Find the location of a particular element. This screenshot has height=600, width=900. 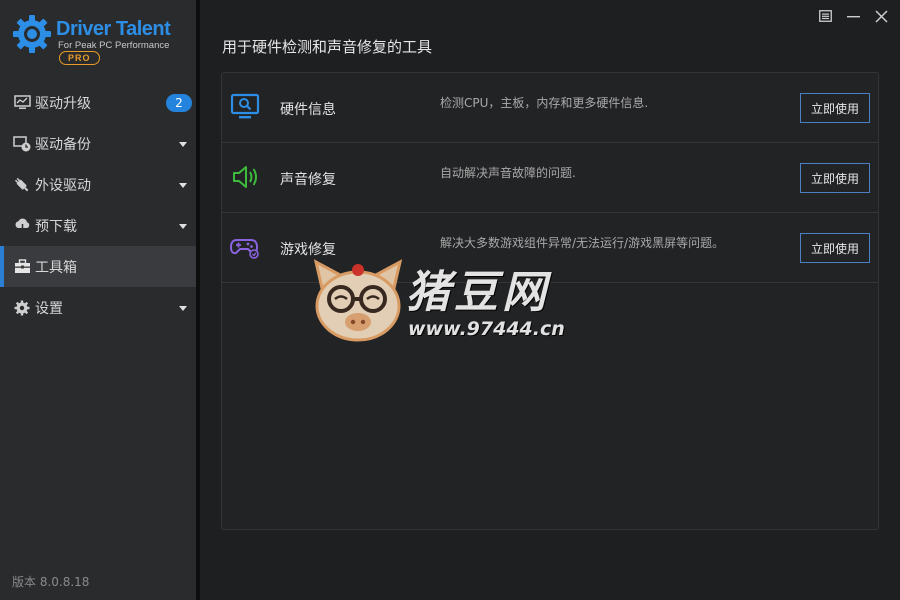

sidebar-item-label: 预下载 is located at coordinates (56, 226).